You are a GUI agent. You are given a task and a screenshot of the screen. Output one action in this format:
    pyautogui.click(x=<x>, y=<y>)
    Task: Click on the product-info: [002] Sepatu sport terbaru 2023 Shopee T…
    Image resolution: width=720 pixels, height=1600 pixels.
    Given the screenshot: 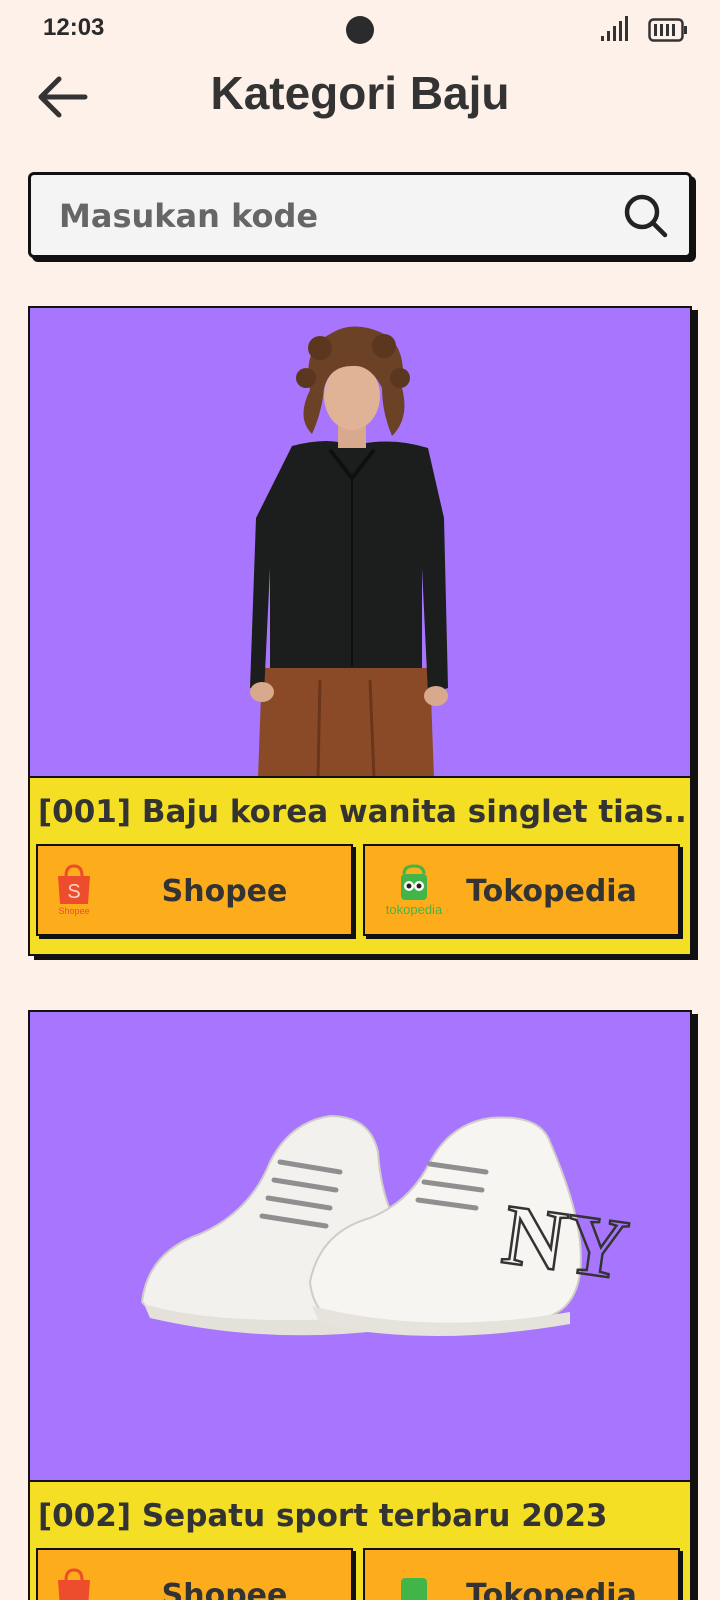 What is the action you would take?
    pyautogui.click(x=360, y=1541)
    